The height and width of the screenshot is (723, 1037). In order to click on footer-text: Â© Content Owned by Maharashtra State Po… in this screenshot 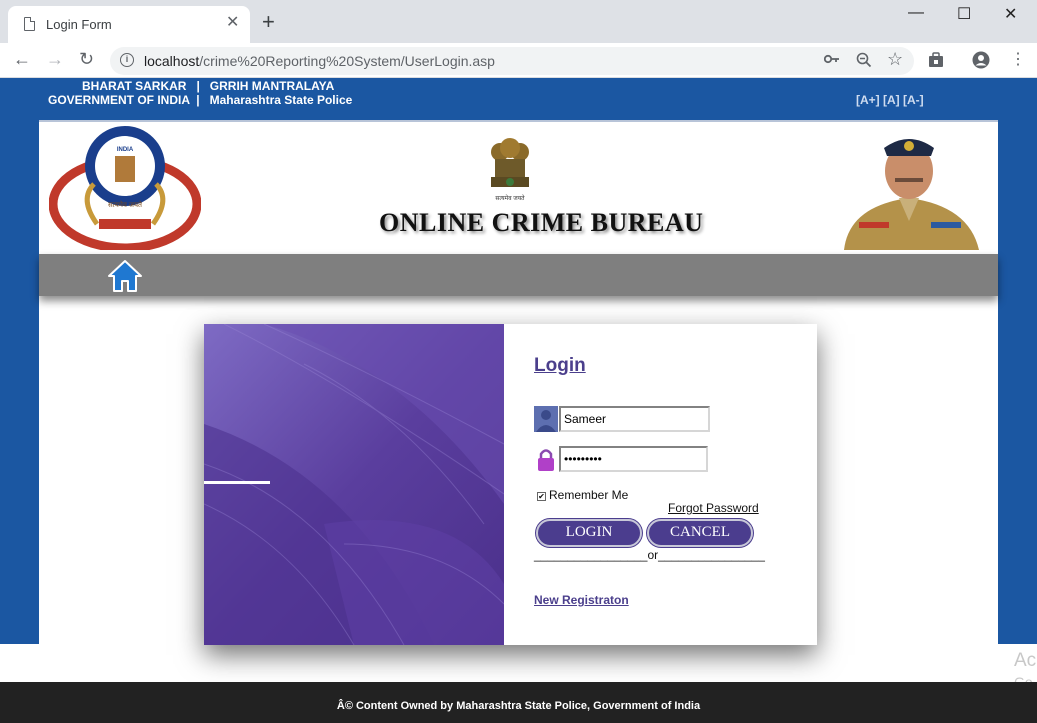, I will do `click(518, 706)`.